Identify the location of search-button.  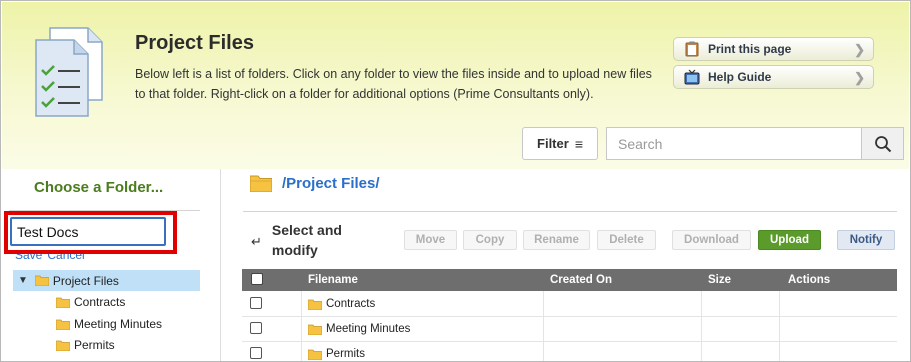
(882, 143).